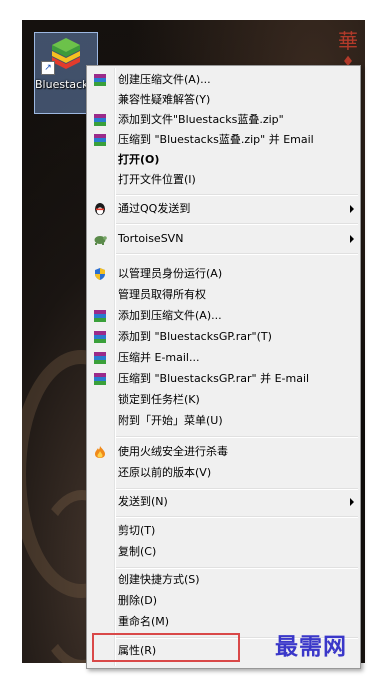 Image resolution: width=387 pixels, height=679 pixels. Describe the element at coordinates (154, 208) in the screenshot. I see `menu-item-label: 通过QQ发送到` at that location.